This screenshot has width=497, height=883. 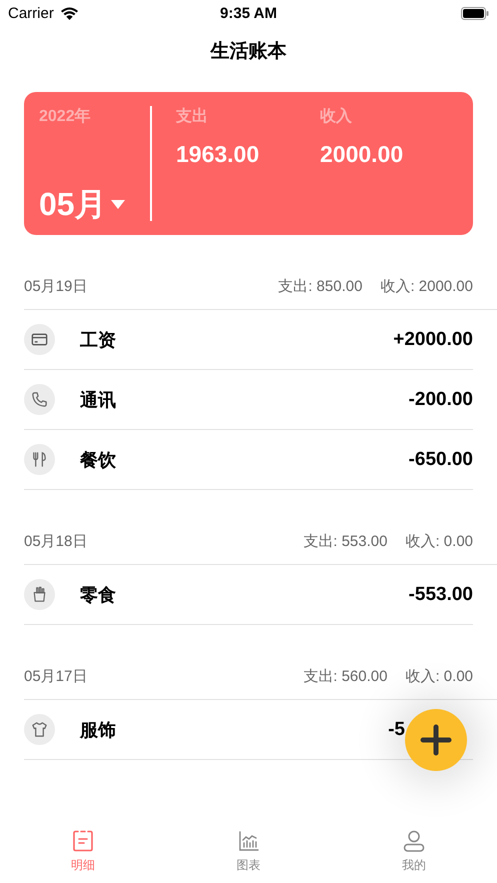 What do you see at coordinates (414, 854) in the screenshot?
I see `tab-item: 我的` at bounding box center [414, 854].